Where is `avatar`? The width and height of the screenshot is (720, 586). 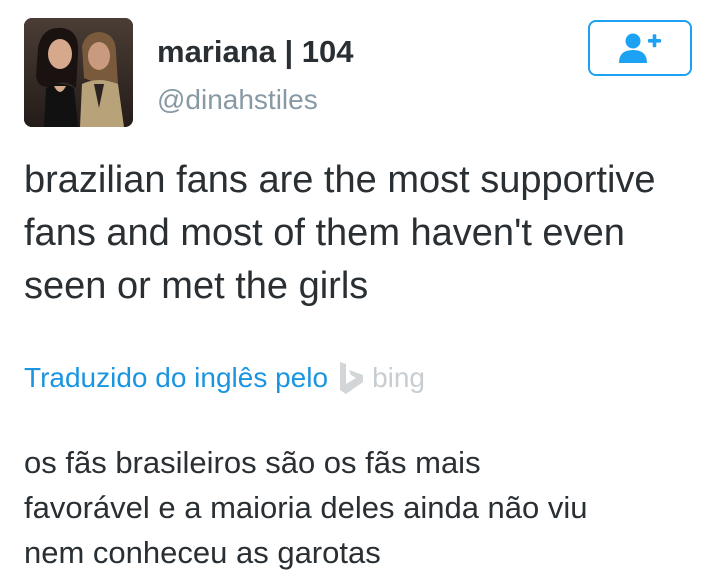
avatar is located at coordinates (78, 72).